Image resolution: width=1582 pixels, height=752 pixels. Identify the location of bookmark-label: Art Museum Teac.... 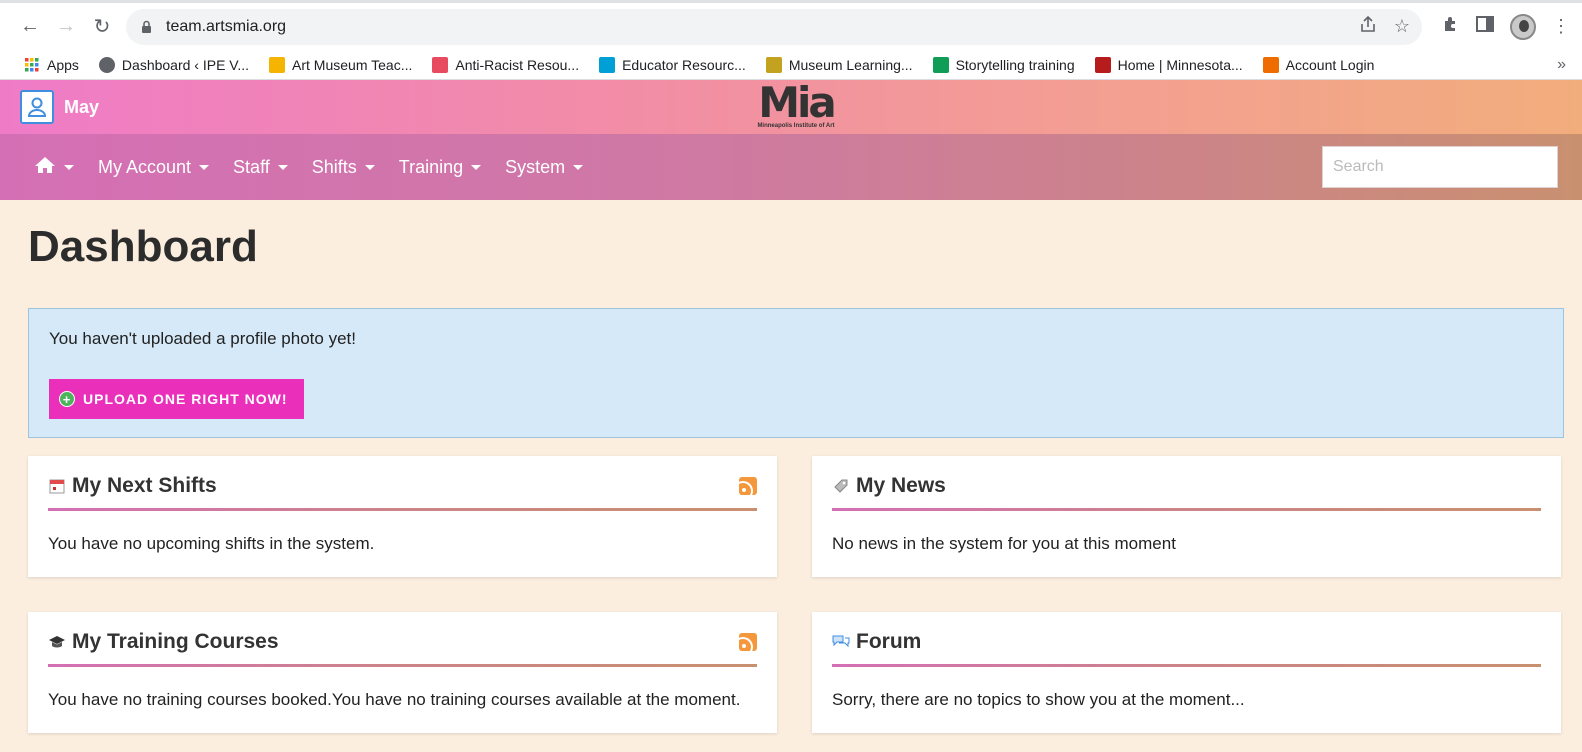
(352, 64).